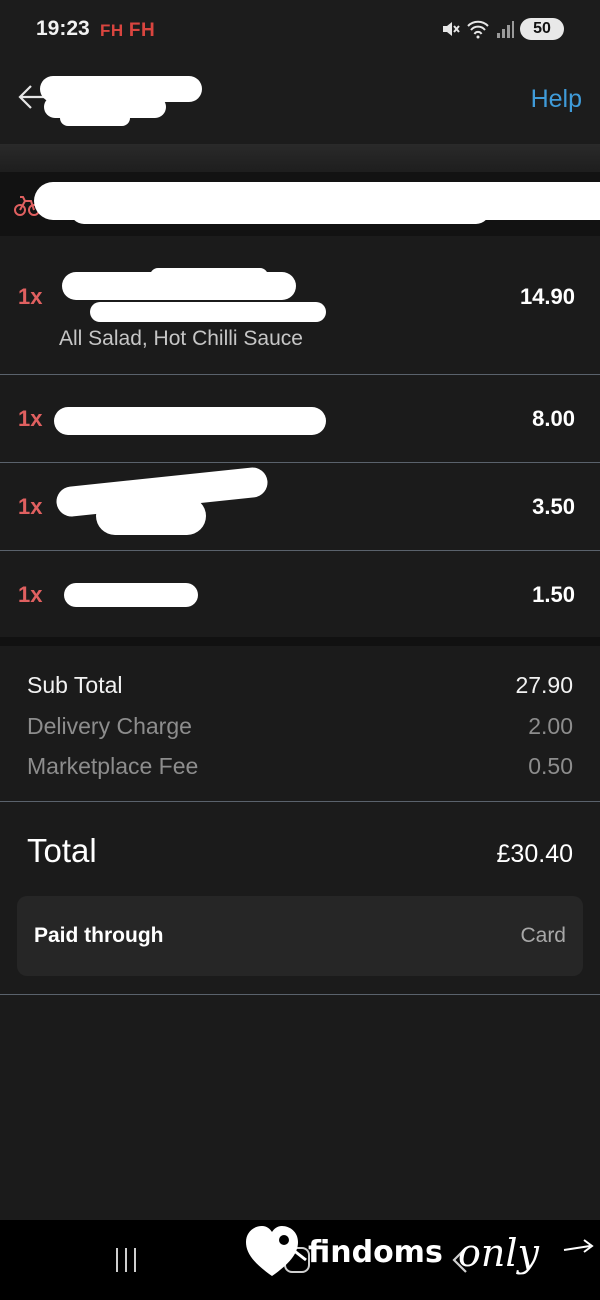 The image size is (600, 1300). What do you see at coordinates (550, 726) in the screenshot?
I see `delivery-value: 2.00` at bounding box center [550, 726].